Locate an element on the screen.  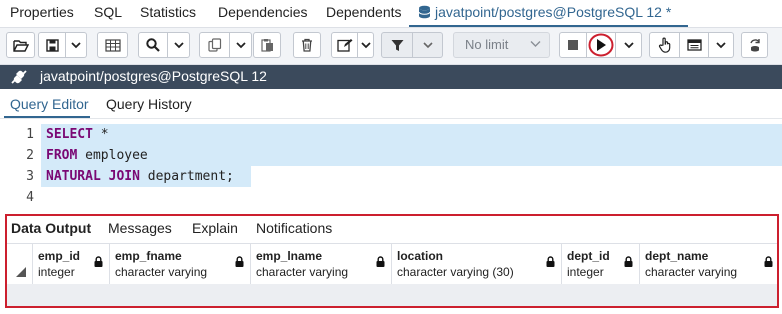
stop-icon is located at coordinates (573, 45).